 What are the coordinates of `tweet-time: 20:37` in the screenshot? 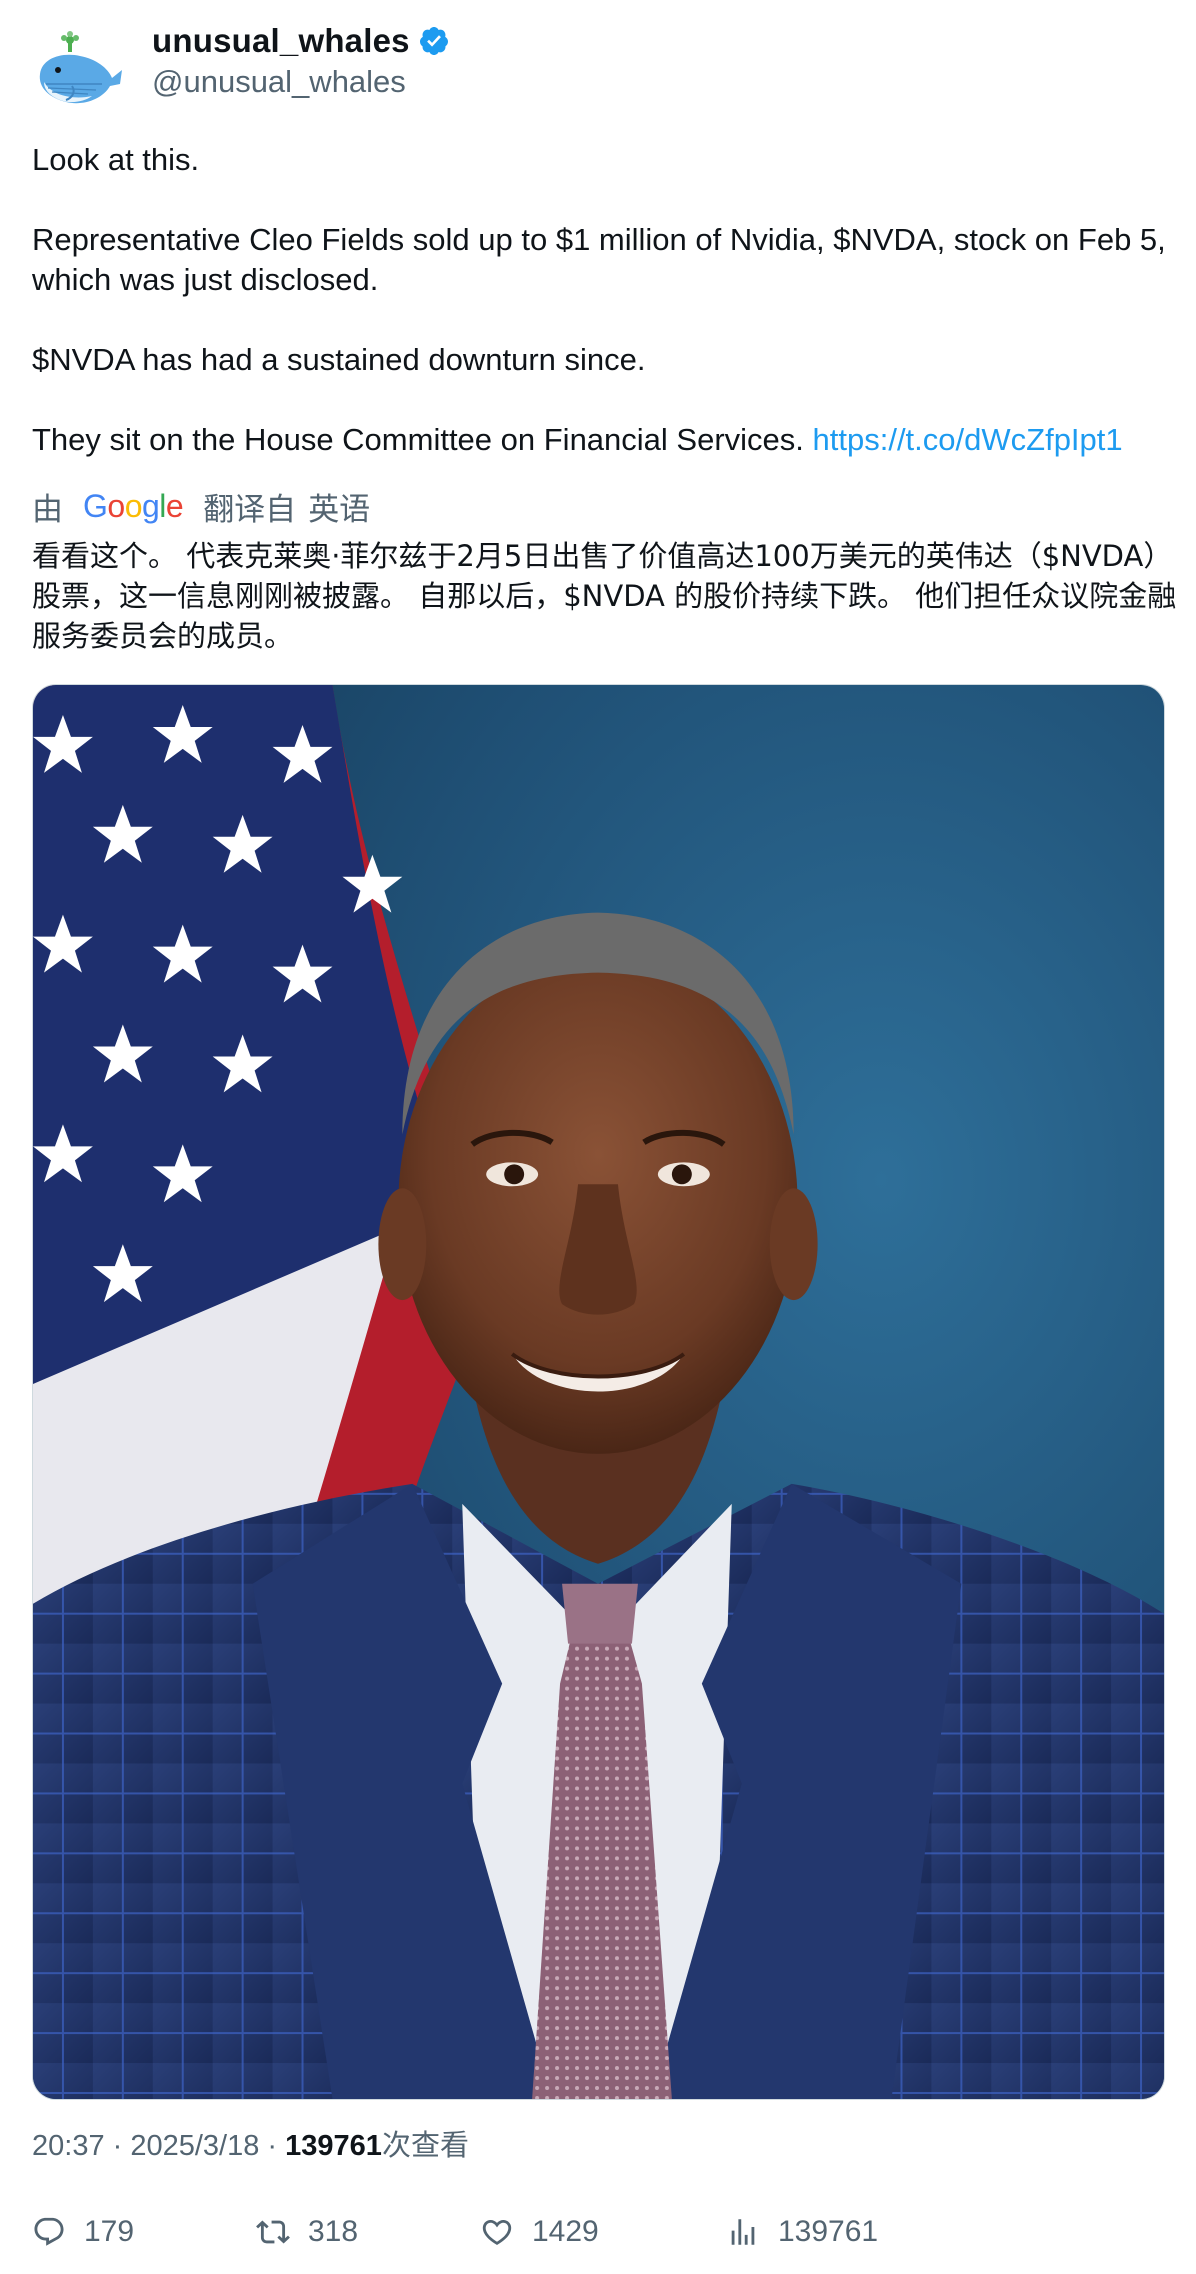 It's located at (68, 2146).